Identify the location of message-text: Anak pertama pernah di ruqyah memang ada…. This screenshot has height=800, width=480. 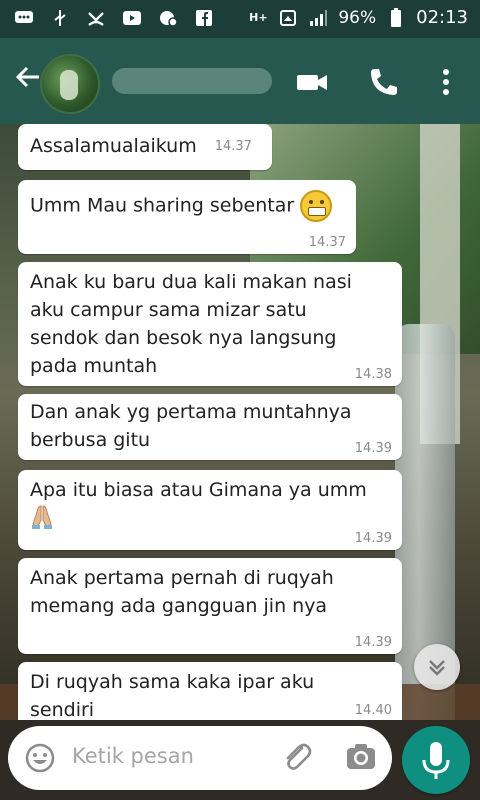
(182, 592).